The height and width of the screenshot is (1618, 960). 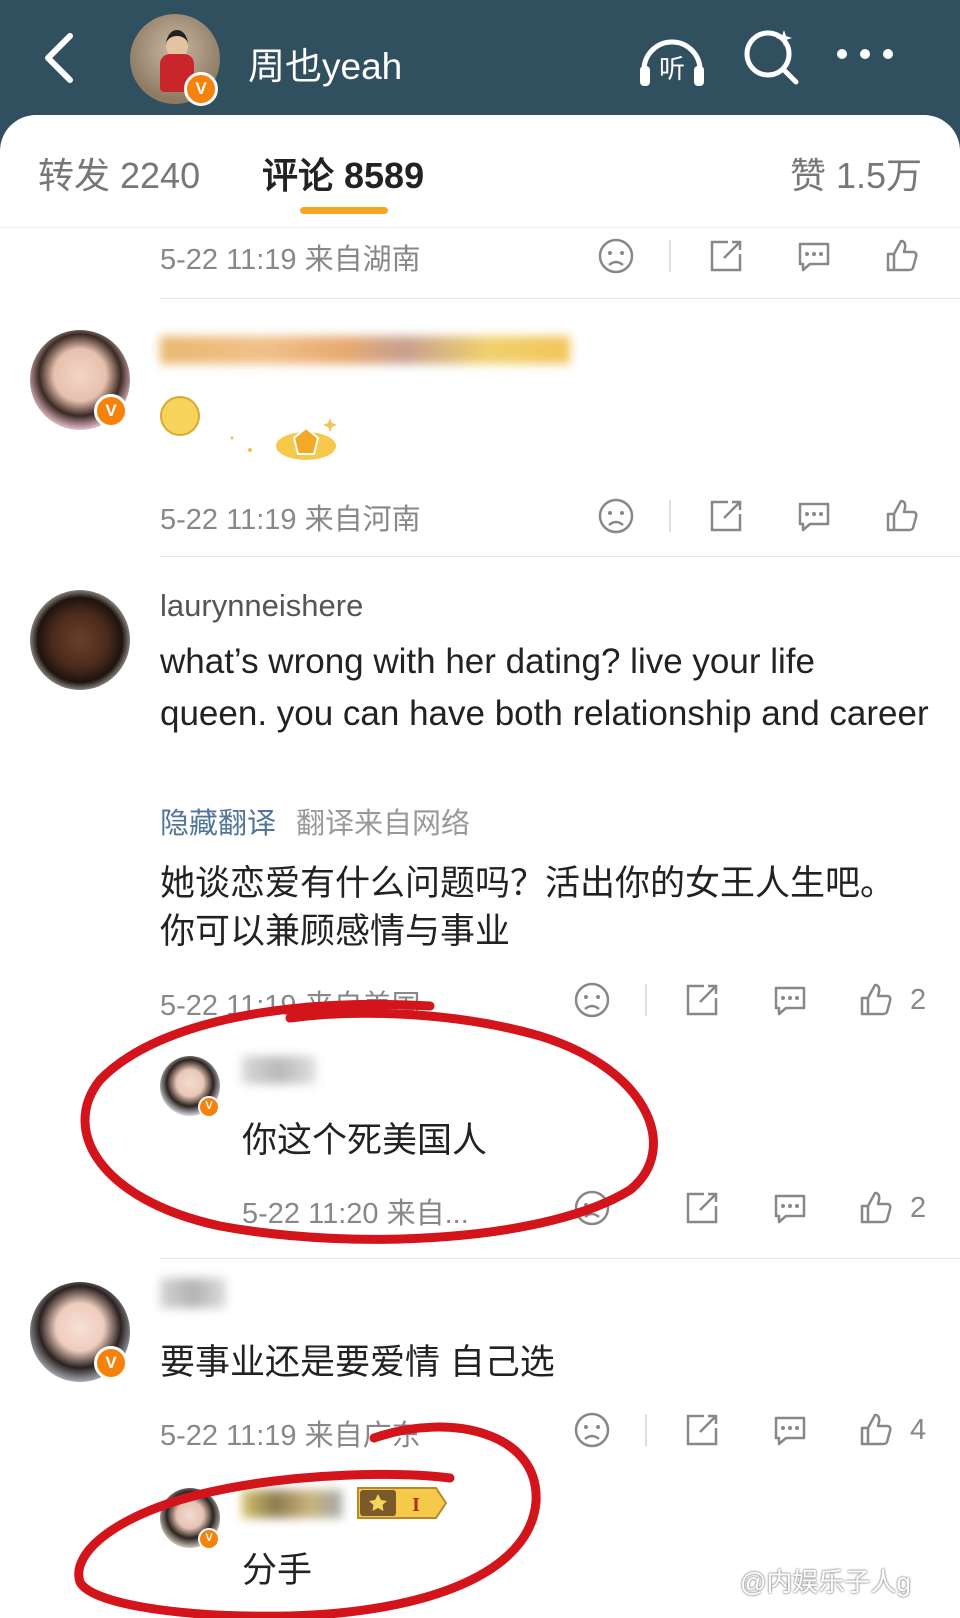 I want to click on translated-text: 她谈恋爱有什么问题吗？活出你的女王人生吧。你可以兼顾感情与事业, so click(x=528, y=907).